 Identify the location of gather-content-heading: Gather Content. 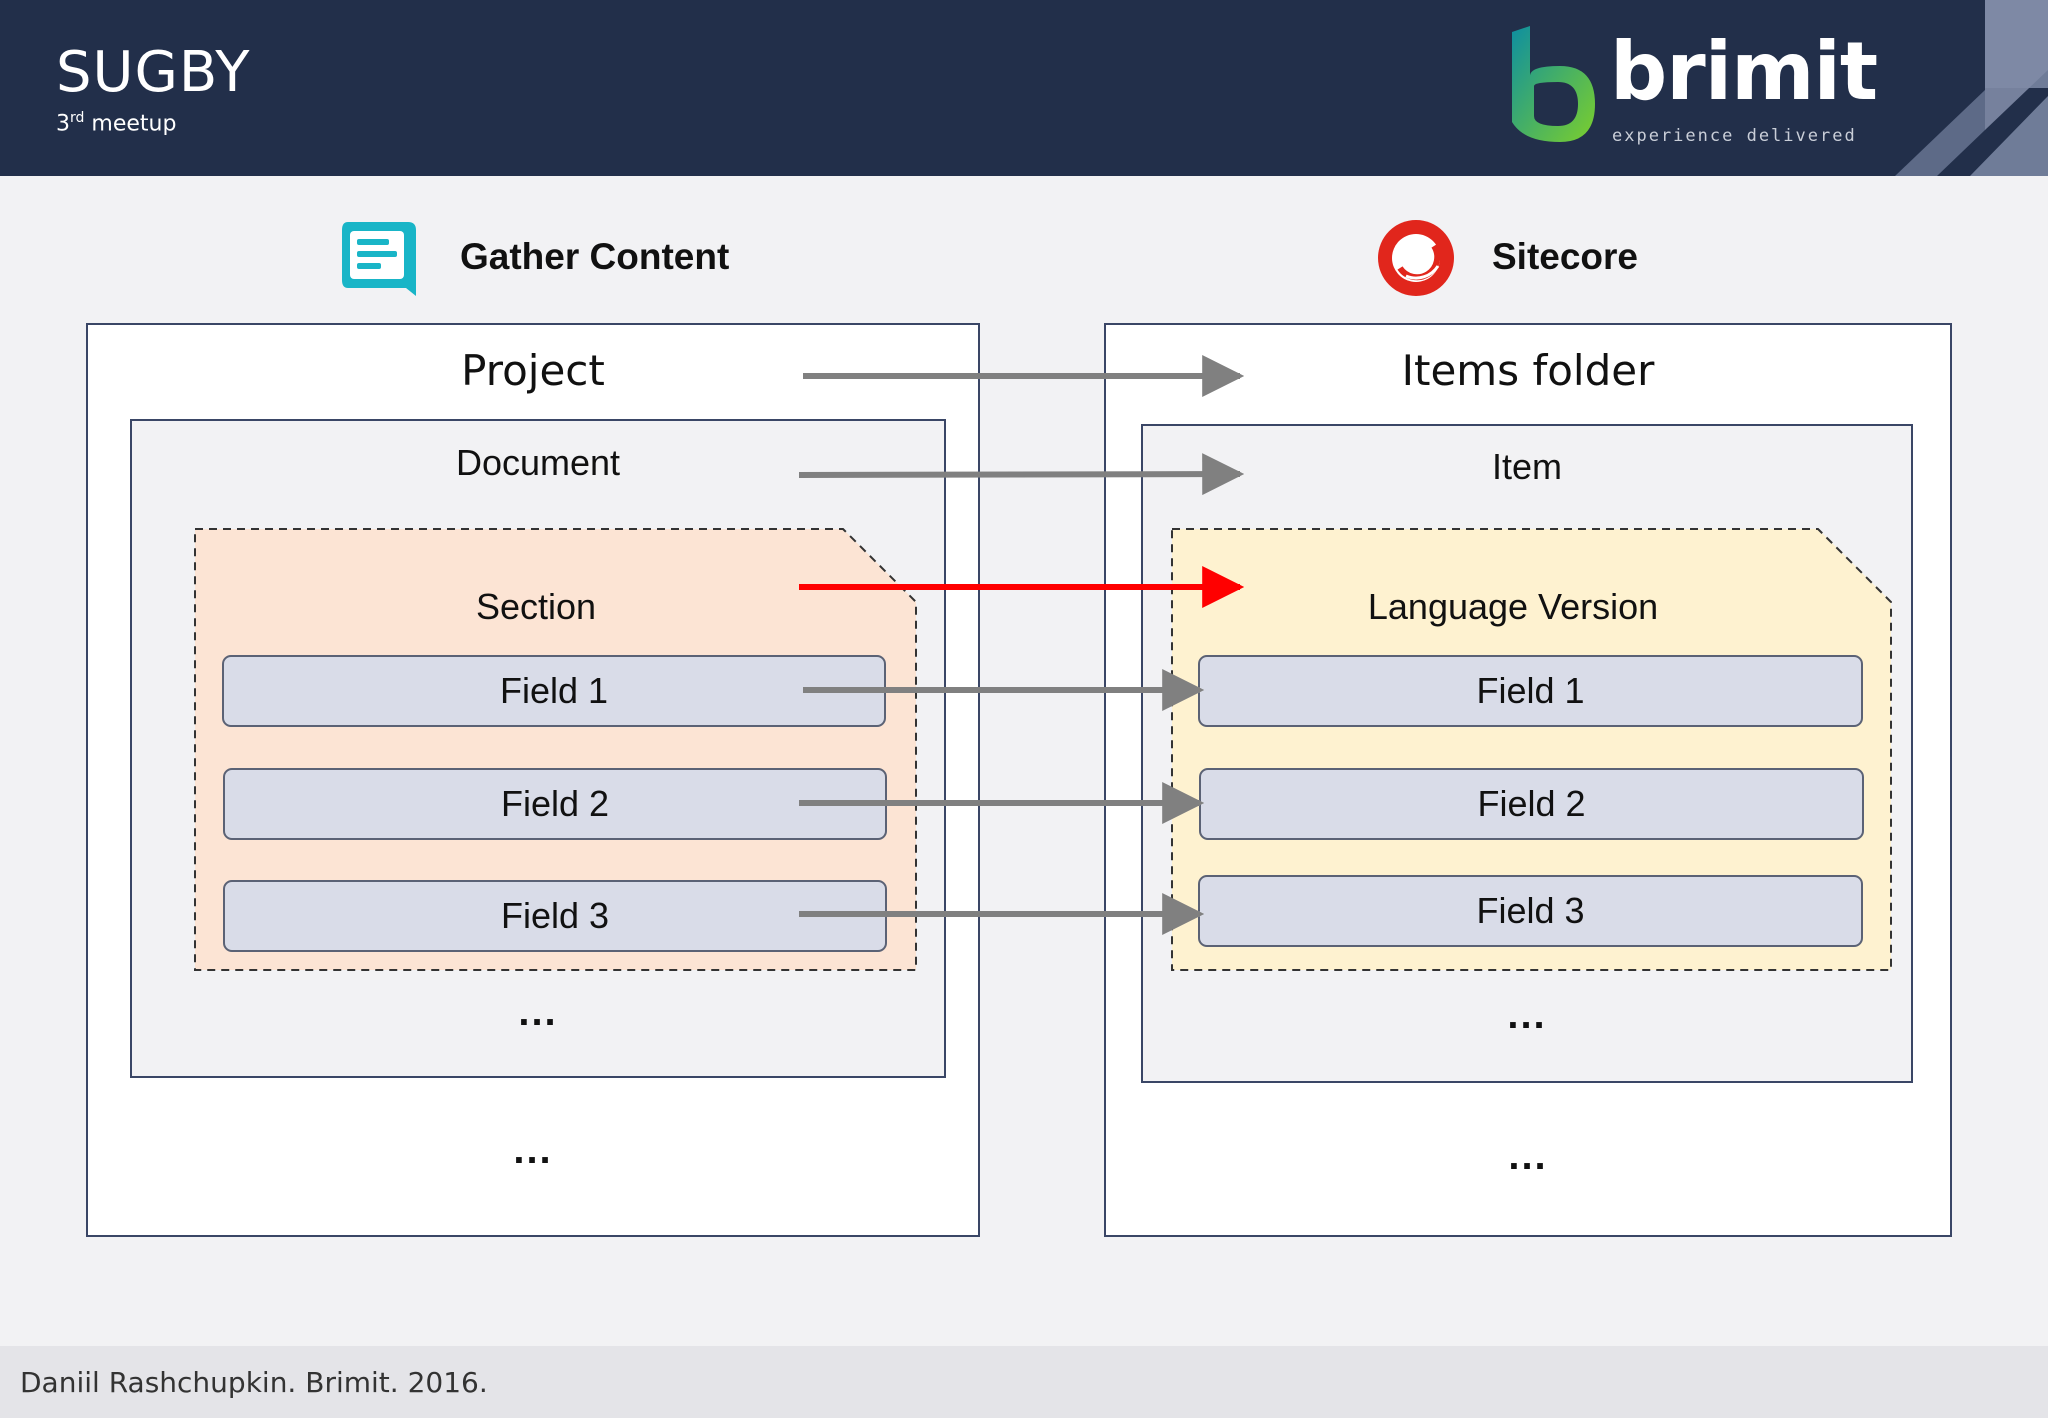
(595, 256).